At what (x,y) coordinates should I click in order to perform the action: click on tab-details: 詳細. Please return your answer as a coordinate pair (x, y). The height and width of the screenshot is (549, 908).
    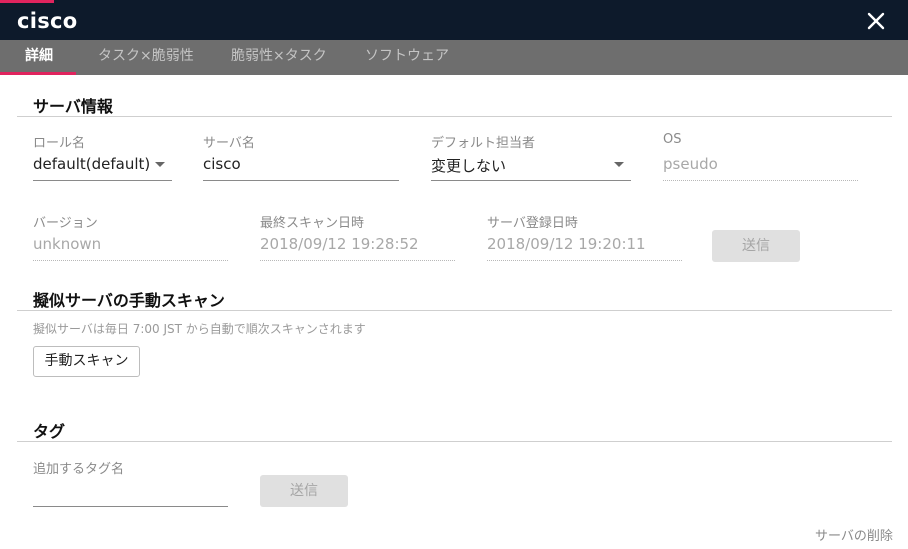
    Looking at the image, I should click on (39, 57).